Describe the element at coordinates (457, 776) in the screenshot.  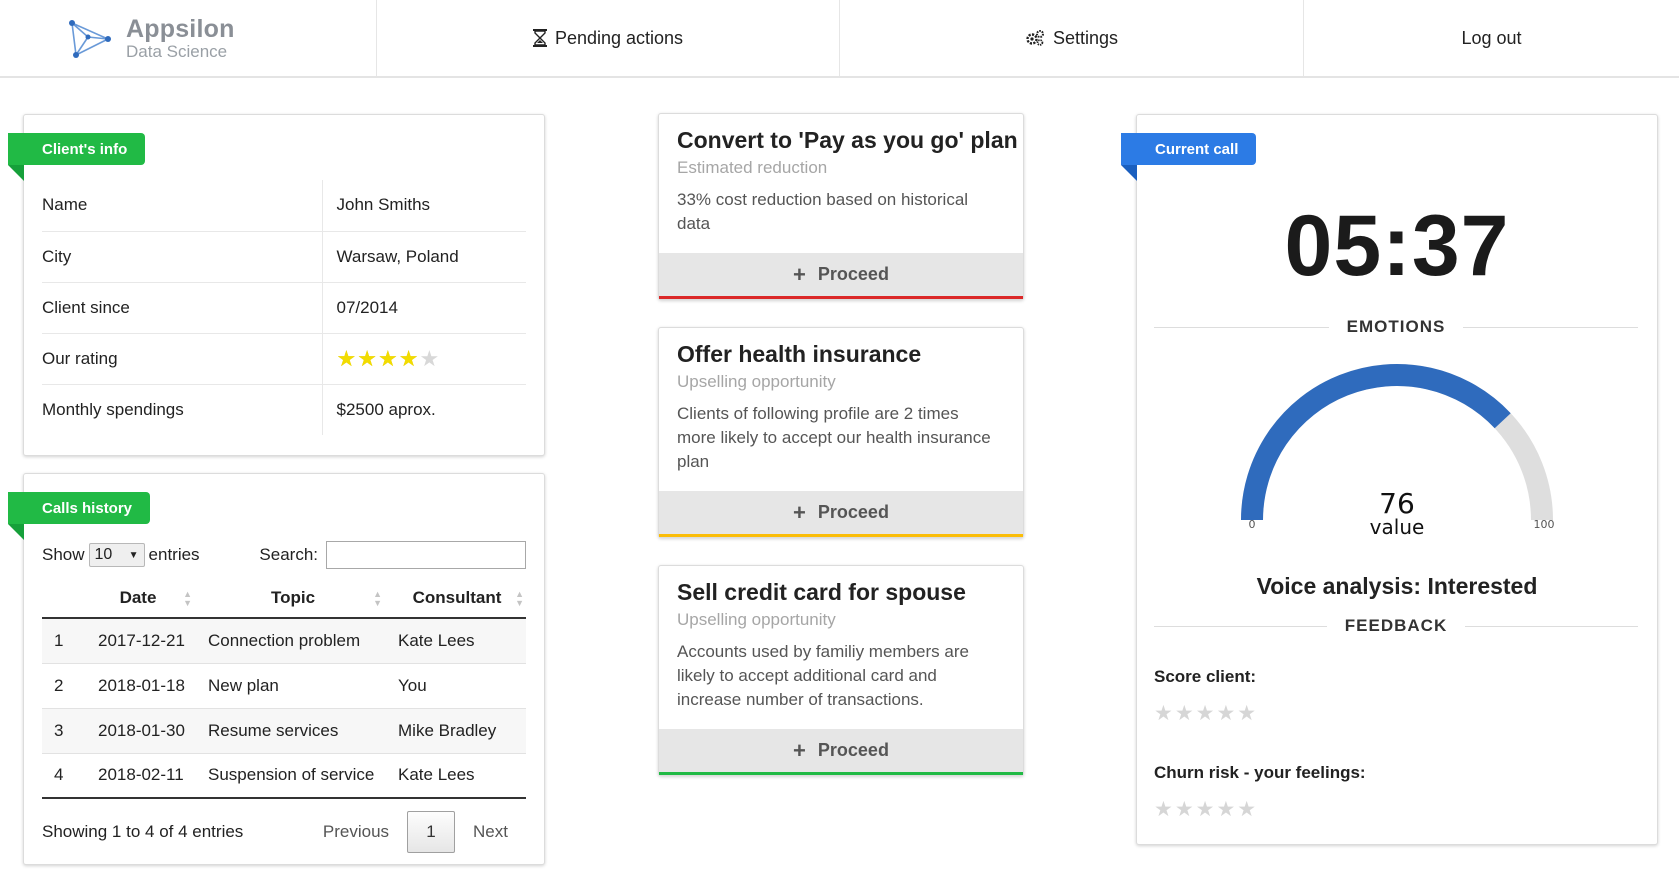
I see `cell-consultant: Kate Lees` at that location.